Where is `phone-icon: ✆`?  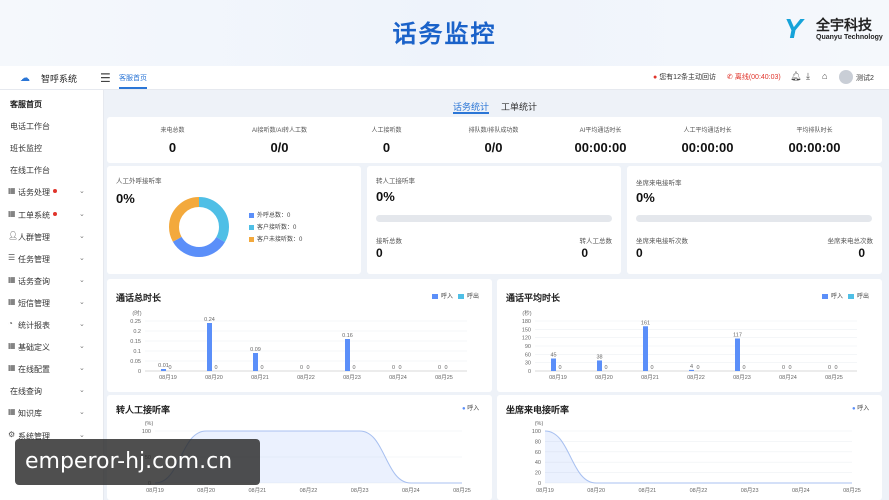
phone-icon: ✆ is located at coordinates (730, 77).